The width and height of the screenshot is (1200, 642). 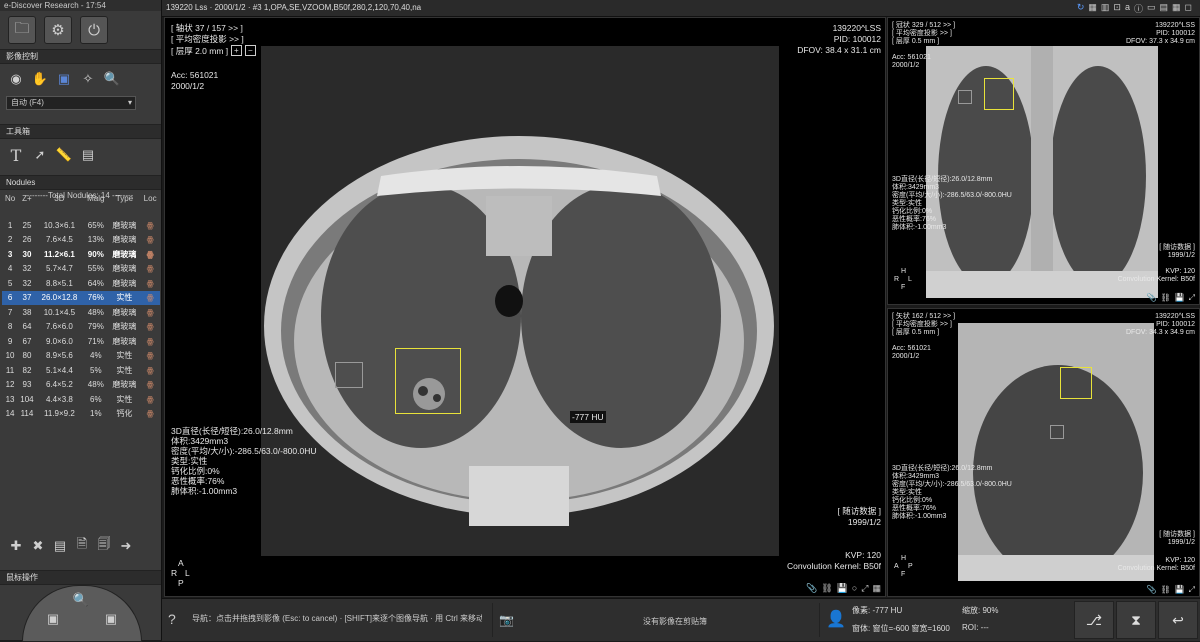 I want to click on table-row: 13 104 4.4×3.8 6% 实性 ꙮ, so click(x=81, y=399).